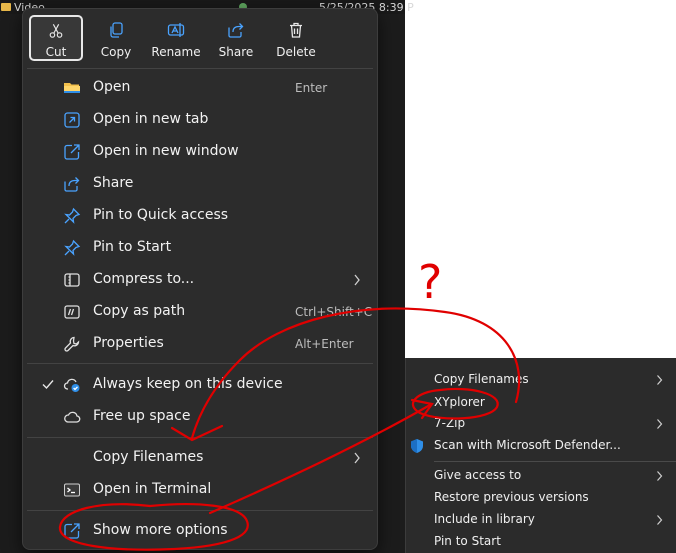 This screenshot has height=553, width=676. I want to click on menu-item-label: Pin to Quick access, so click(161, 215).